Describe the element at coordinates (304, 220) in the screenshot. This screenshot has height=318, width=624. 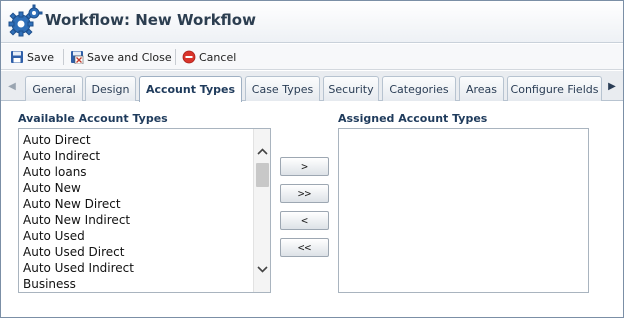
I see `remove-selected-button: <` at that location.